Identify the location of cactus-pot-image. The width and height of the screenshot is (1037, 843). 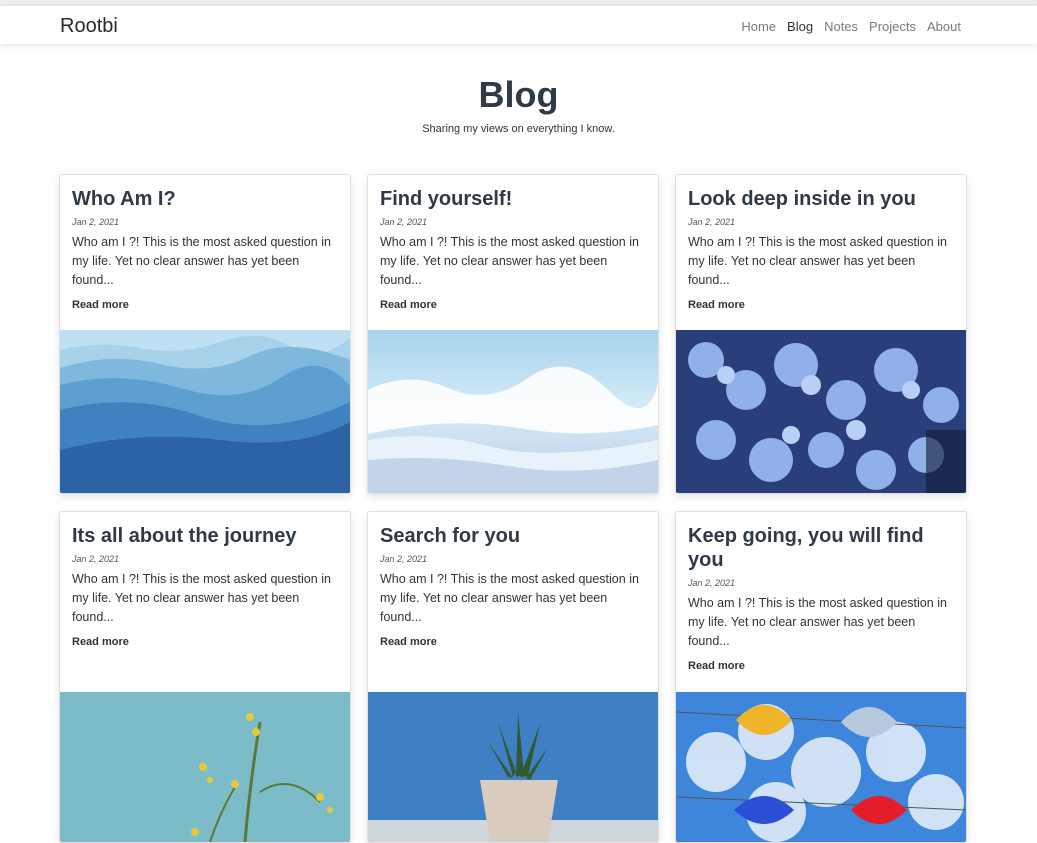
(513, 767).